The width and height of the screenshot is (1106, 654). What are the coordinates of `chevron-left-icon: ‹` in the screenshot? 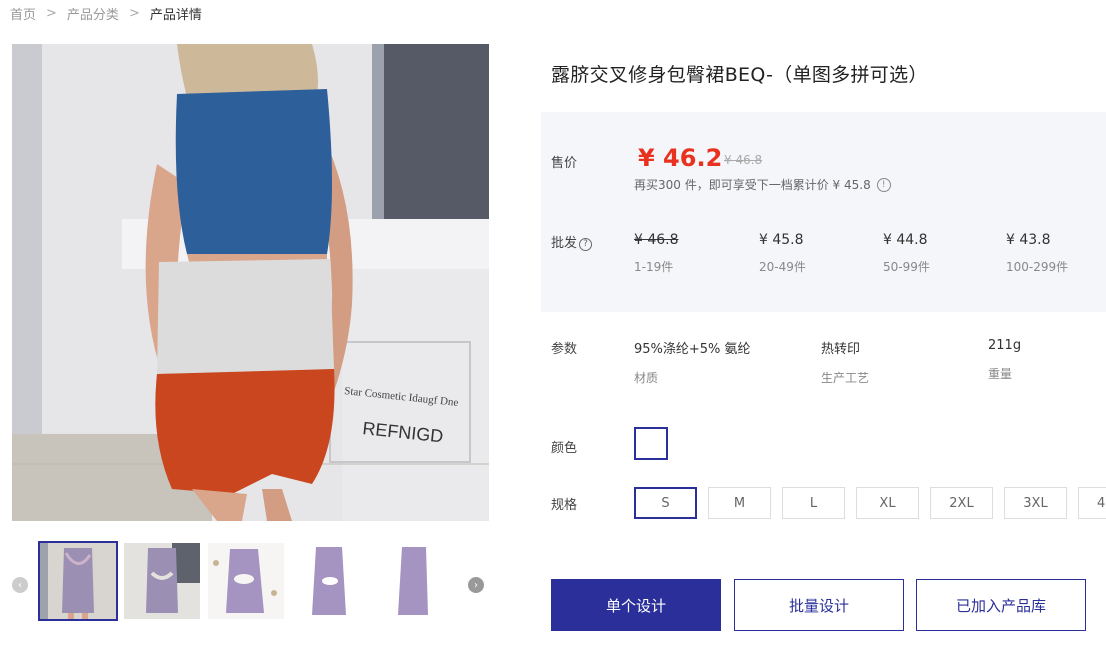 It's located at (20, 585).